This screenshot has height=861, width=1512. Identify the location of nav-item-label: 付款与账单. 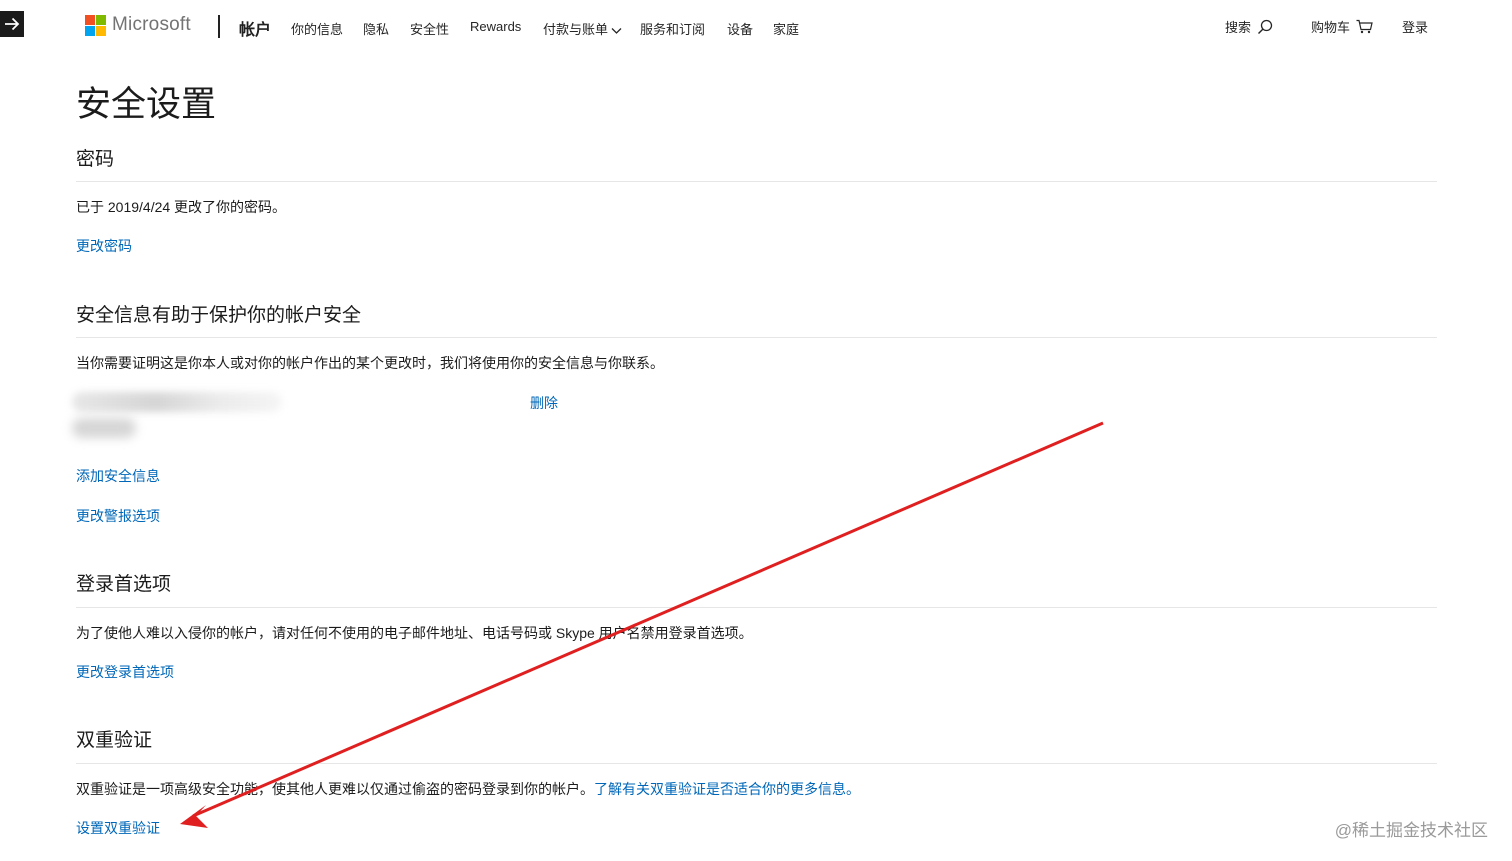
(576, 29).